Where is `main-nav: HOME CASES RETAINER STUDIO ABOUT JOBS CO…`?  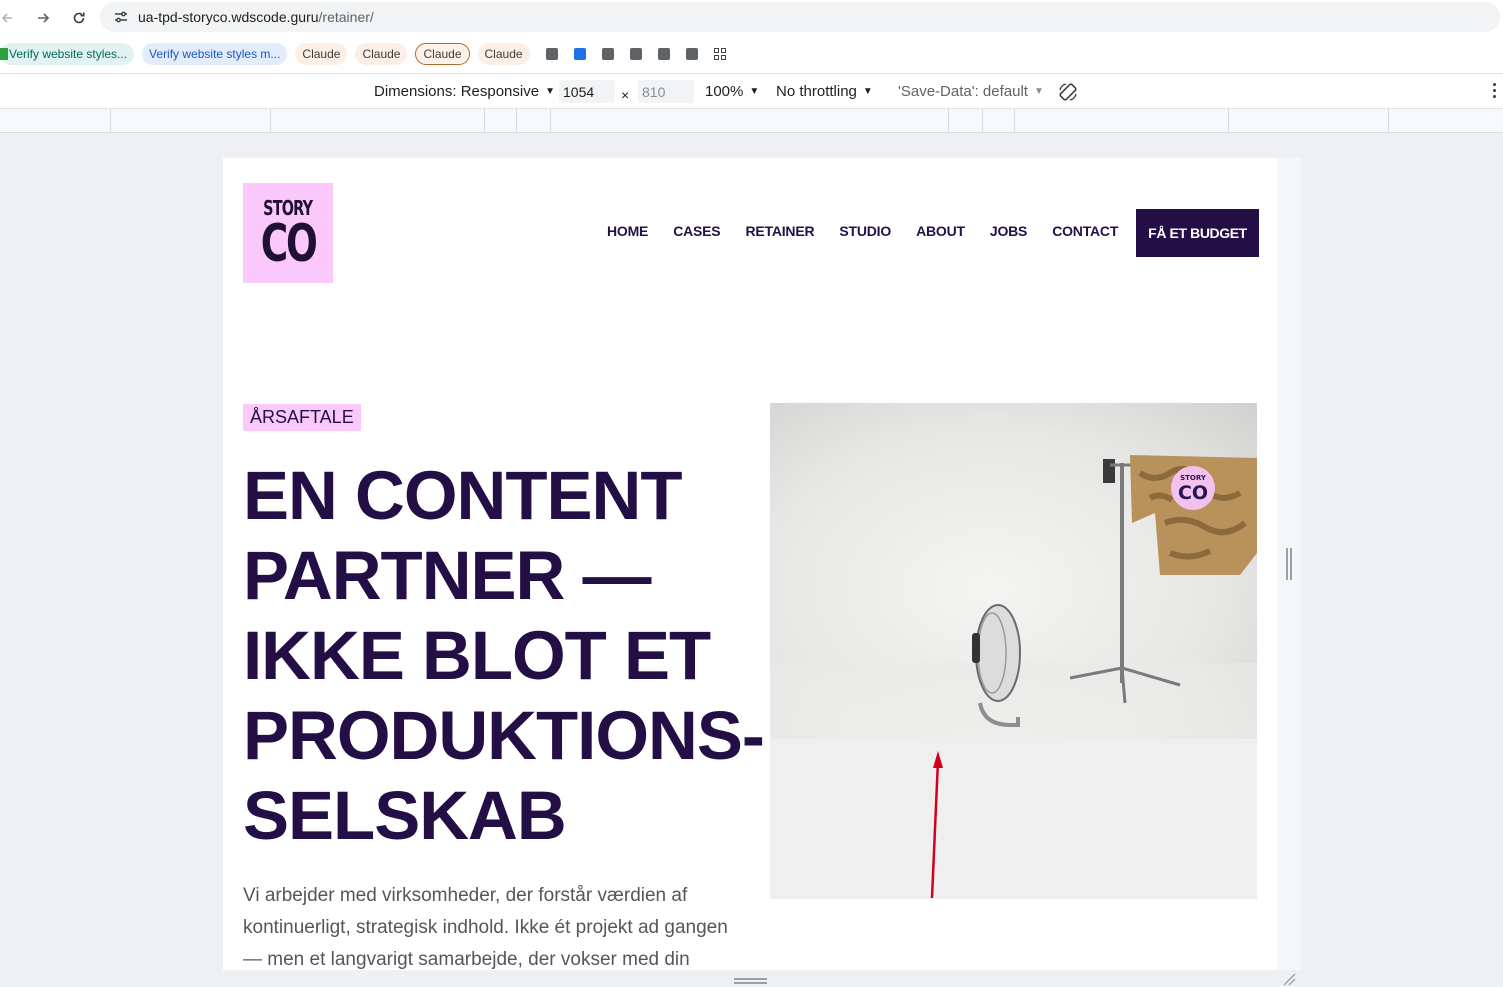
main-nav: HOME CASES RETAINER STUDIO ABOUT JOBS CO… is located at coordinates (875, 231).